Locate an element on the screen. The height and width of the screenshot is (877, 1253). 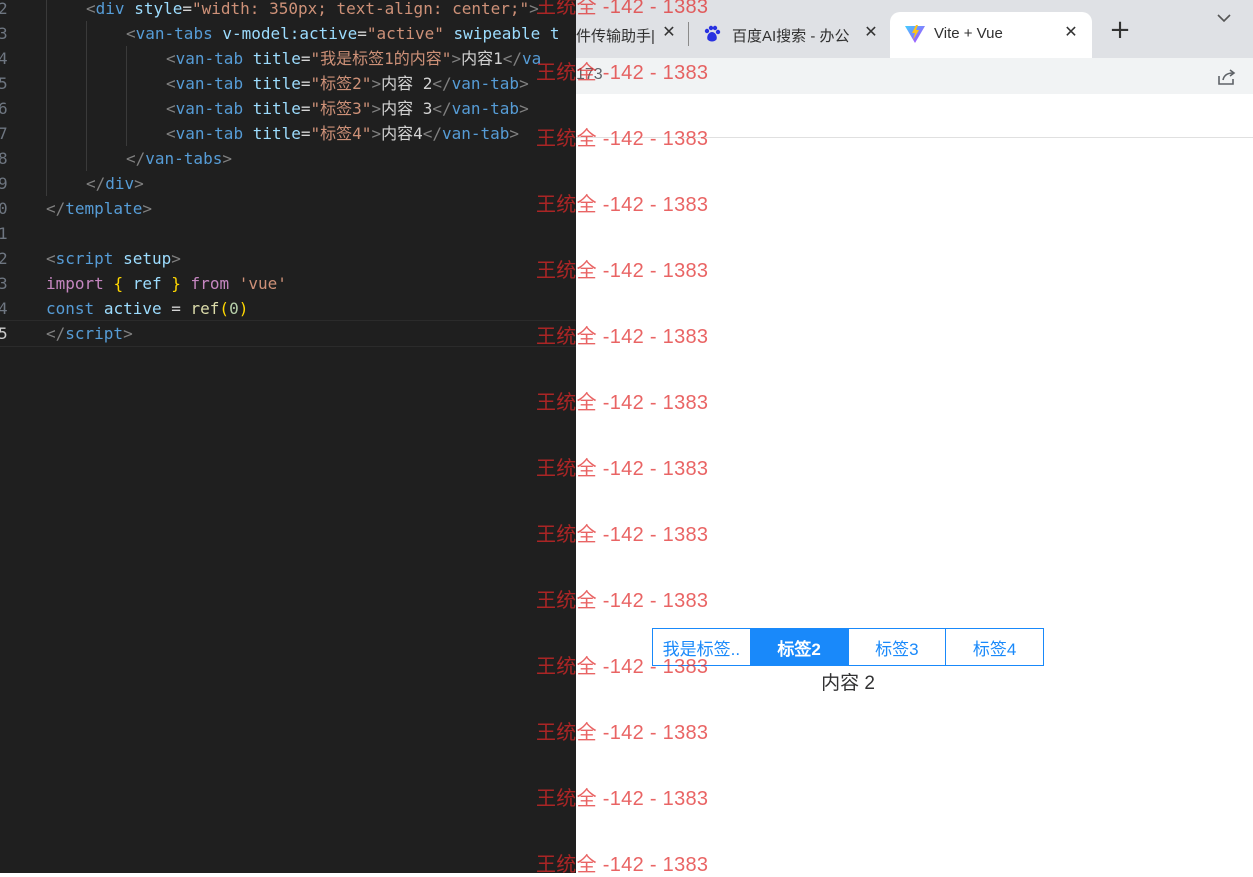
code-line: 1 is located at coordinates (288, 233).